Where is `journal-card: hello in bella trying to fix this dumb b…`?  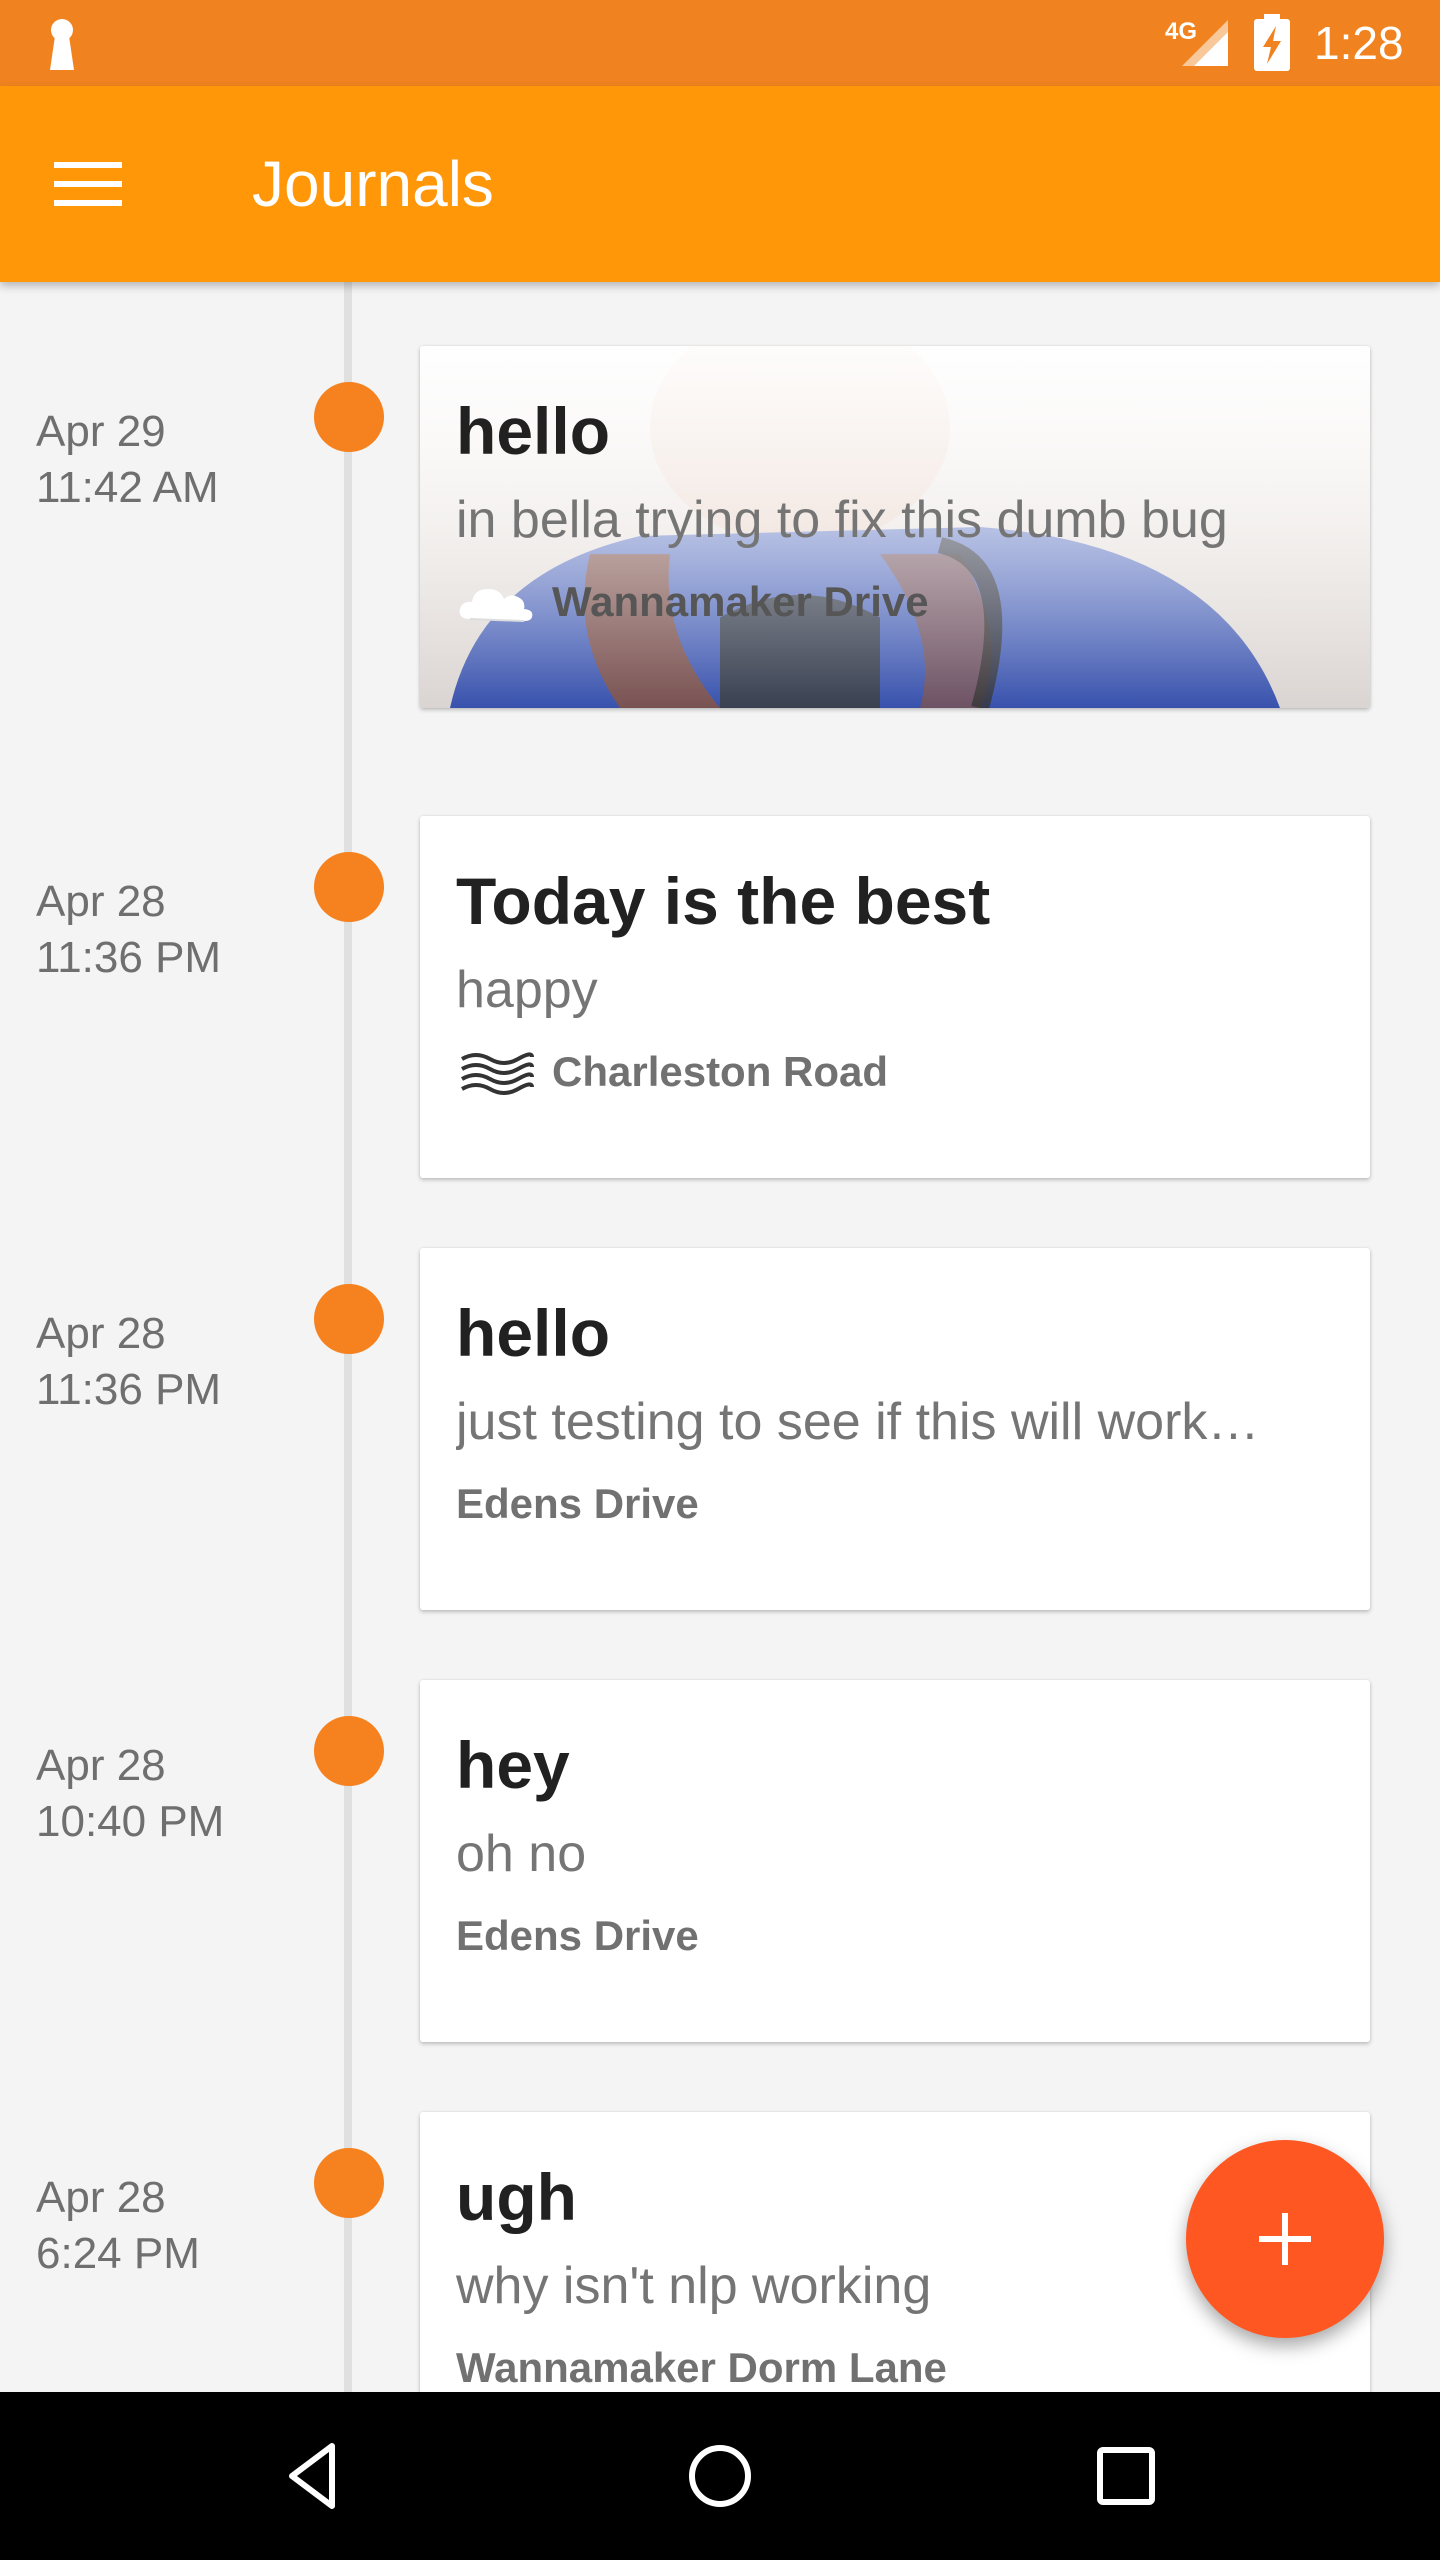
journal-card: hello in bella trying to fix this dumb b… is located at coordinates (895, 527).